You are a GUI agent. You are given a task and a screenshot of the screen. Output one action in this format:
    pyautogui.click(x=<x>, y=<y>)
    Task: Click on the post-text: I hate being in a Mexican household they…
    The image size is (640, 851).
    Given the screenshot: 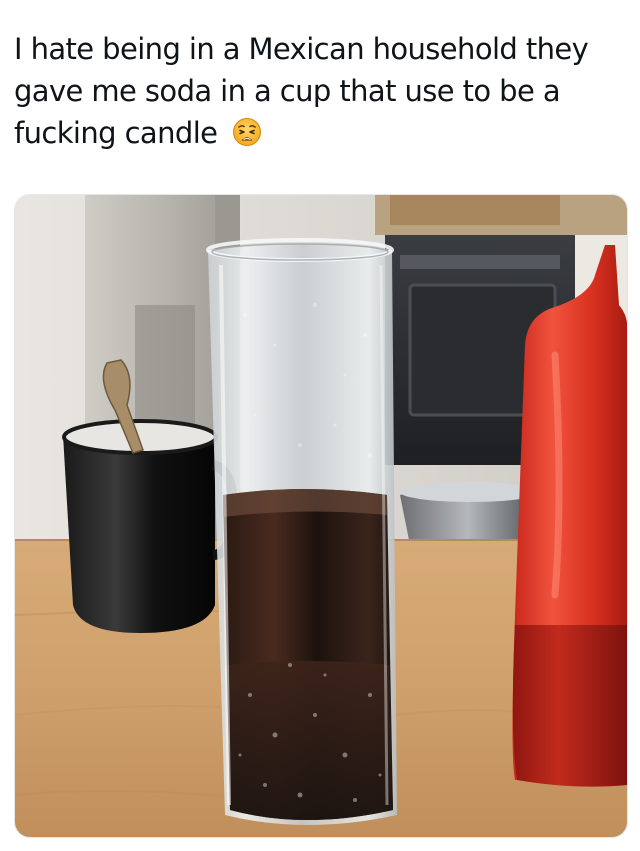 What is the action you would take?
    pyautogui.click(x=314, y=93)
    